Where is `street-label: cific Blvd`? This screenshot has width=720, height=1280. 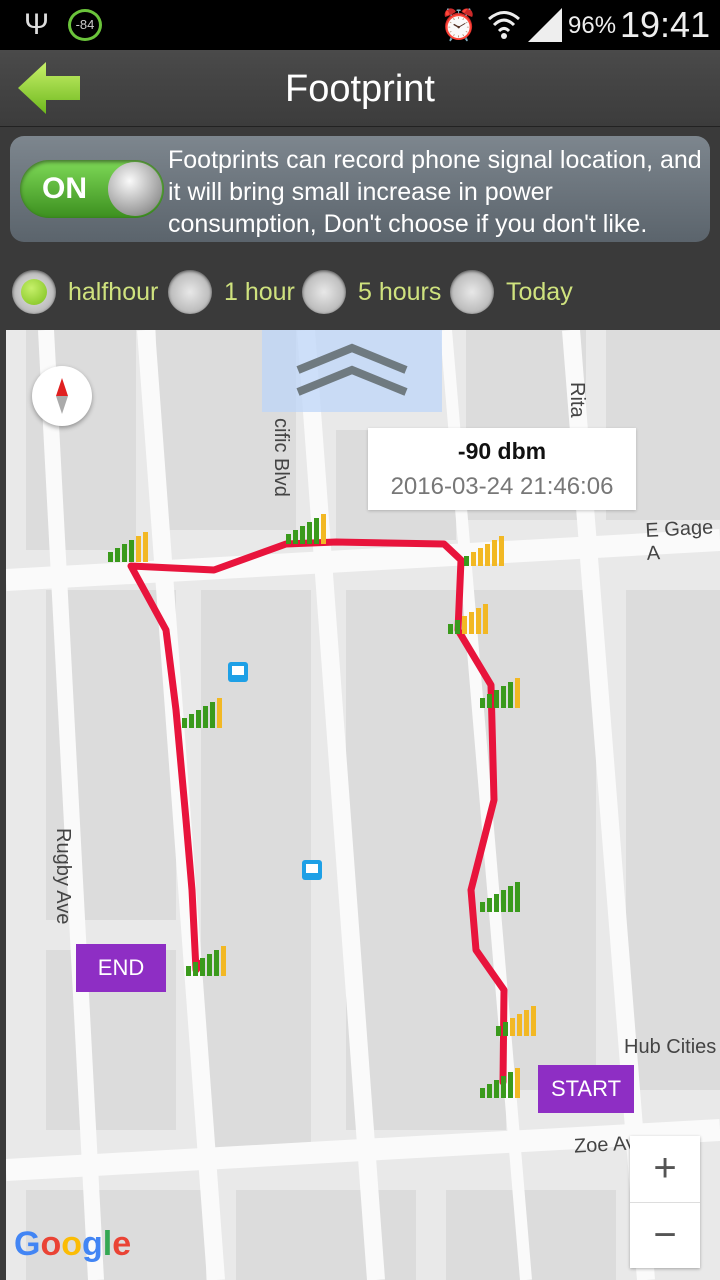
street-label: cific Blvd is located at coordinates (281, 457).